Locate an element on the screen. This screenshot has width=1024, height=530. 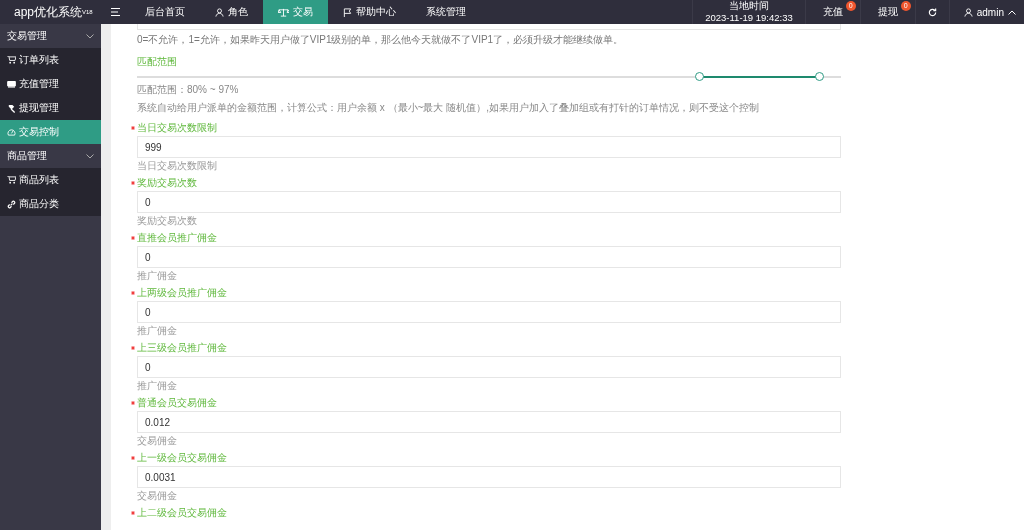
input-field: 999 is located at coordinates (489, 147).